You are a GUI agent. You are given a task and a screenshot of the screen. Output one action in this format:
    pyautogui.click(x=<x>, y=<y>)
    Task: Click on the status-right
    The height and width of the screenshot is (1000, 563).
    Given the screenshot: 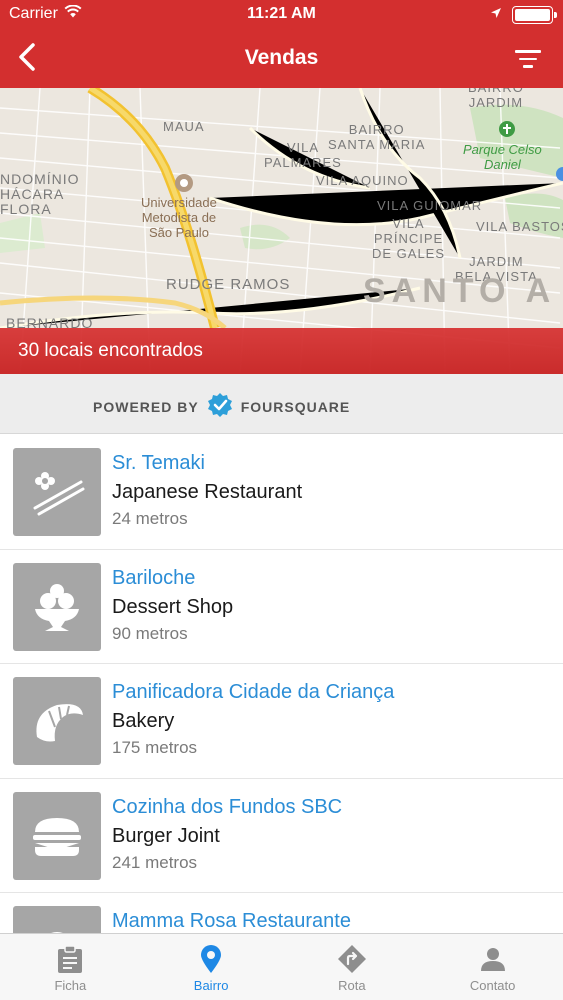 What is the action you would take?
    pyautogui.click(x=523, y=15)
    